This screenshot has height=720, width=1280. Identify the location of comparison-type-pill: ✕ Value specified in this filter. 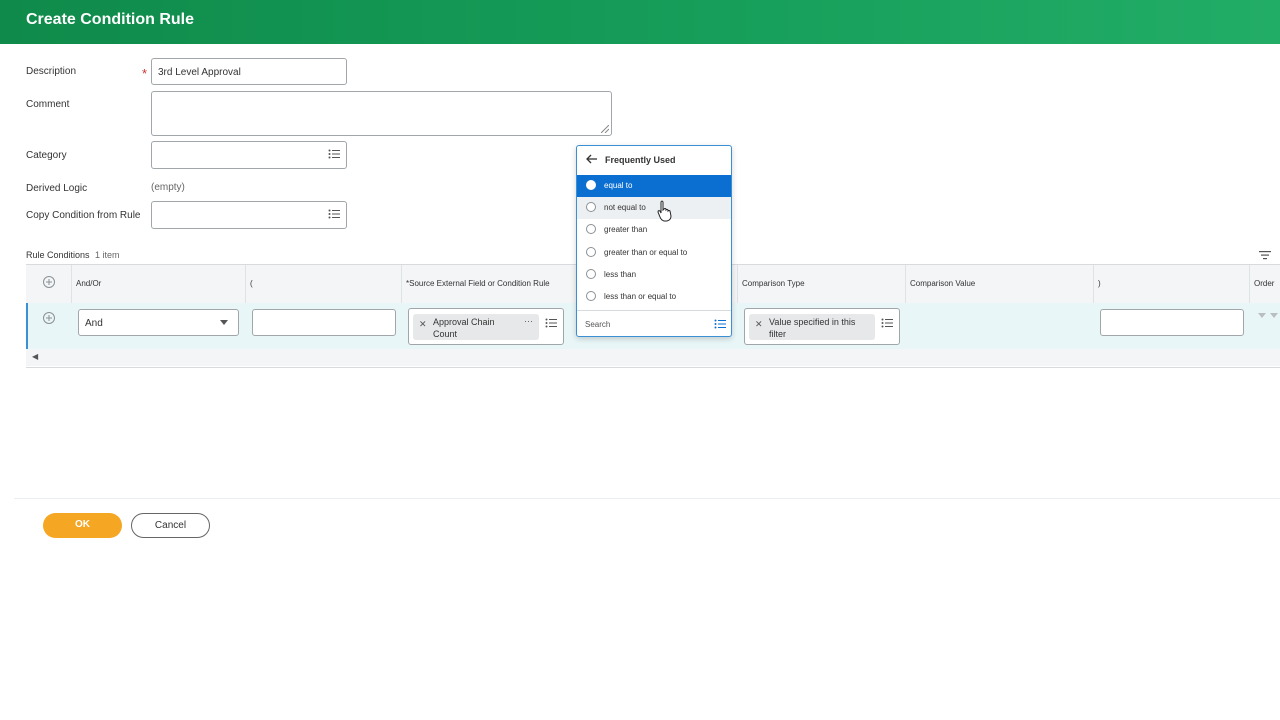
(812, 327).